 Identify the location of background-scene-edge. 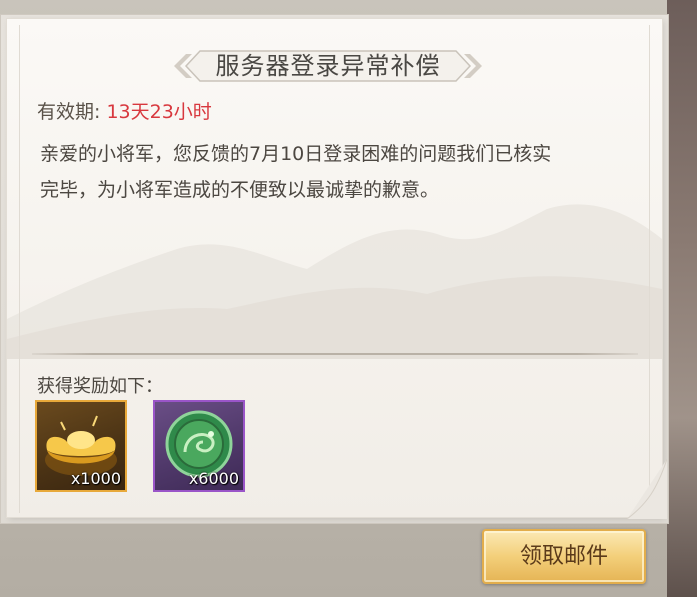
(682, 298).